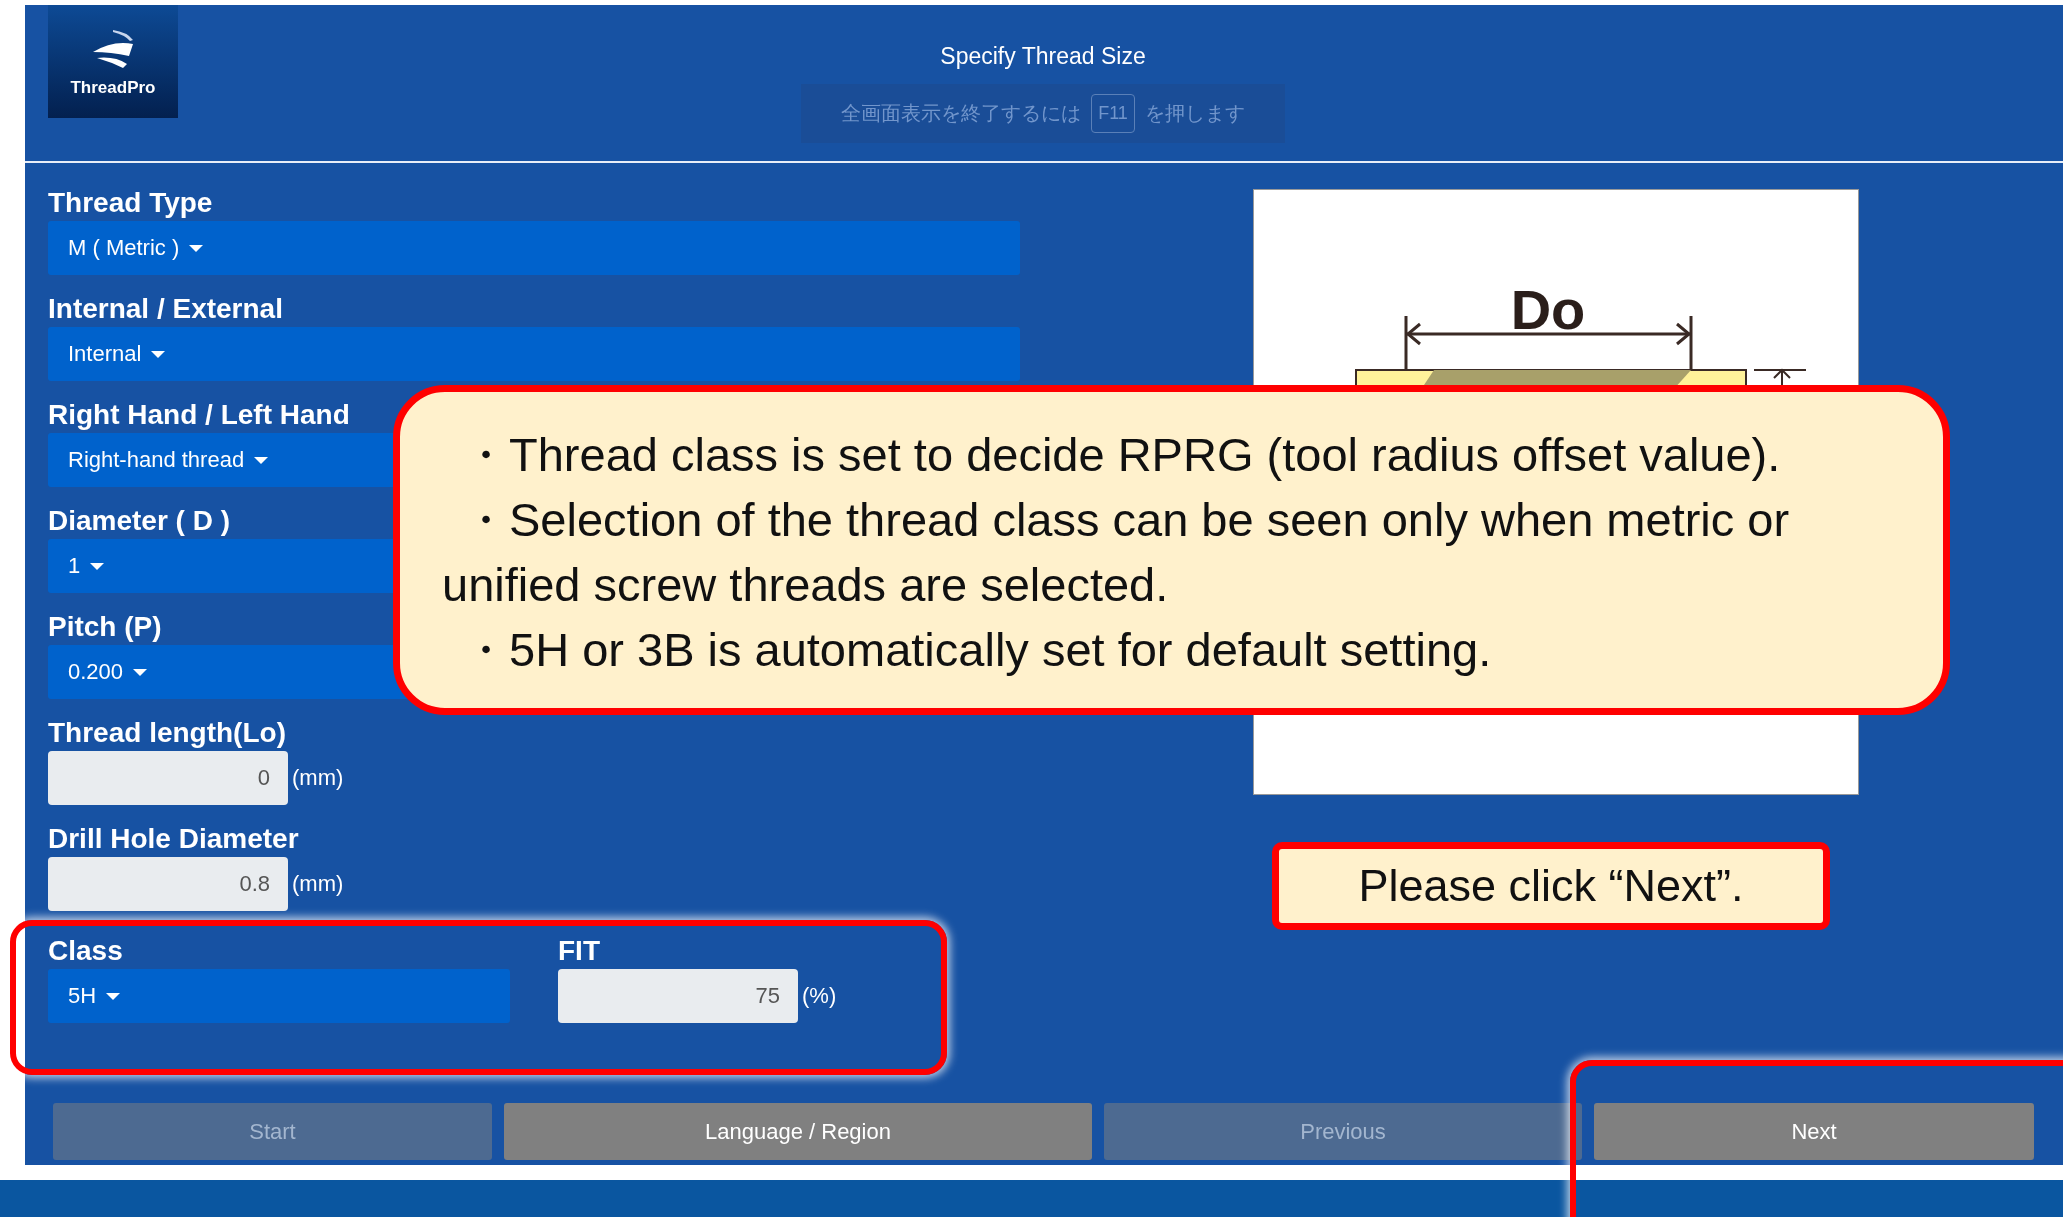 The height and width of the screenshot is (1217, 2063). I want to click on hint-text: 全画面表示を終了するには, so click(961, 113).